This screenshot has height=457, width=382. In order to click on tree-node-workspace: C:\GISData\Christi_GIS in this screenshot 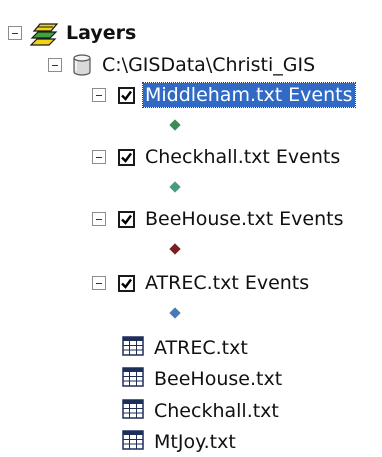, I will do `click(182, 65)`.